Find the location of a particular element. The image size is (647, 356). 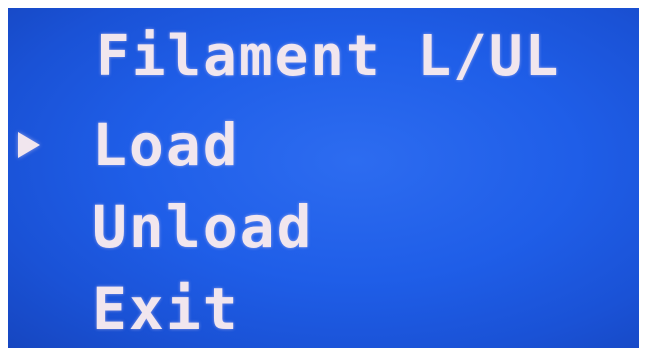

menu-title: Filament L/UL is located at coordinates (328, 56).